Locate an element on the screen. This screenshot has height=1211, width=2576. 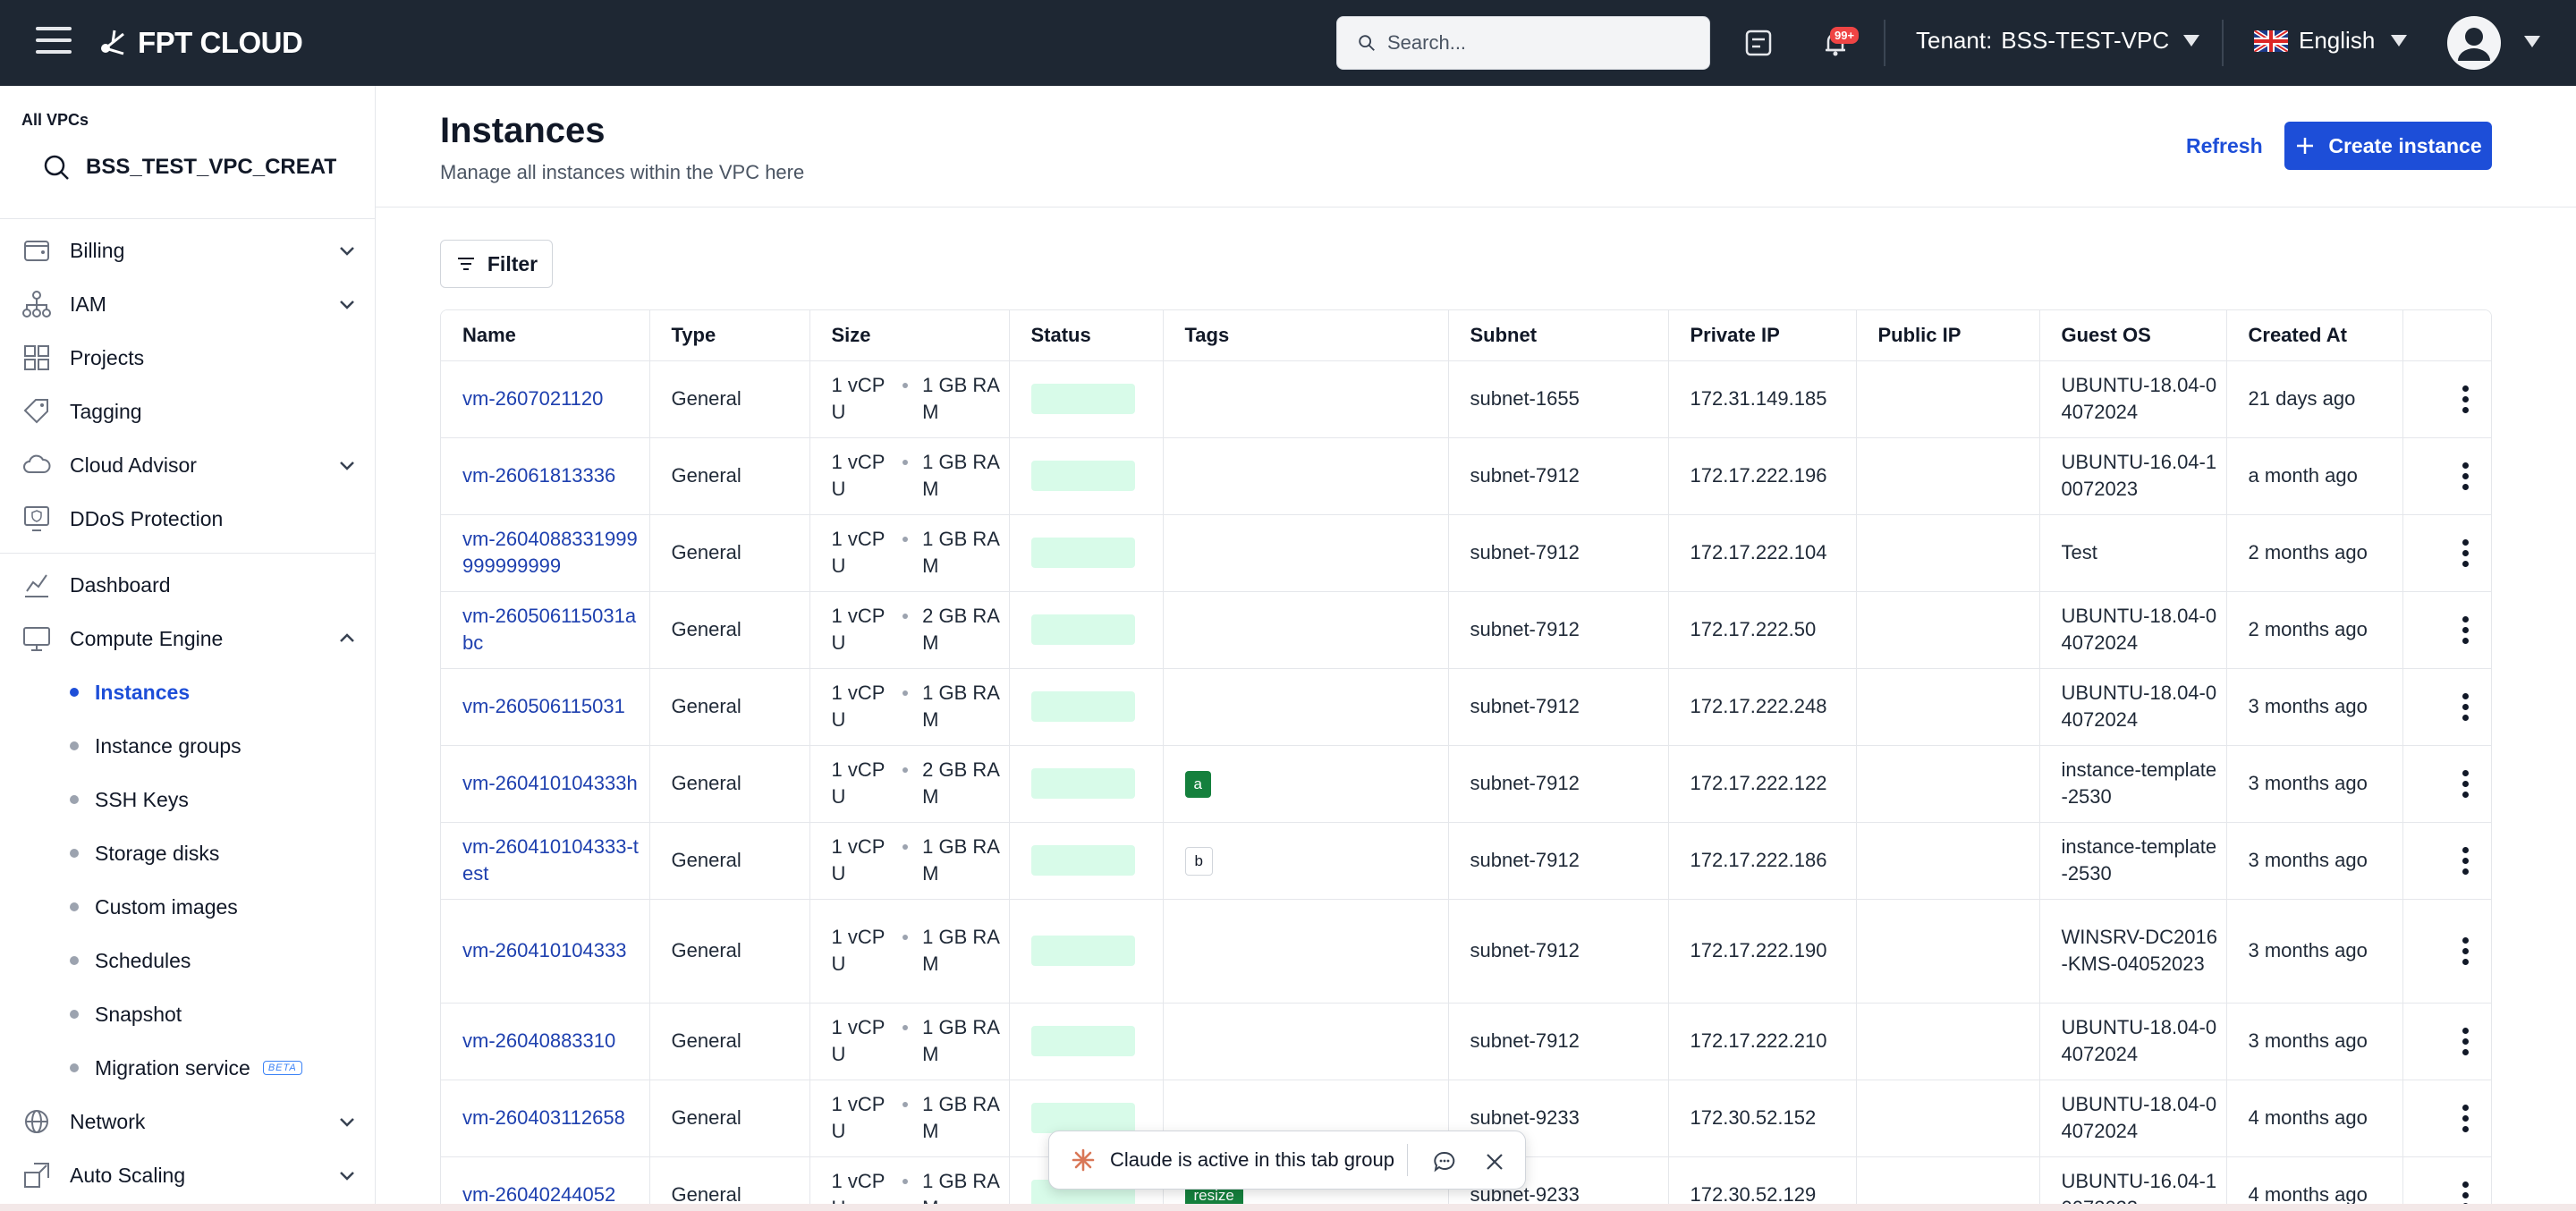
hamburger-menu-icon is located at coordinates (54, 43).